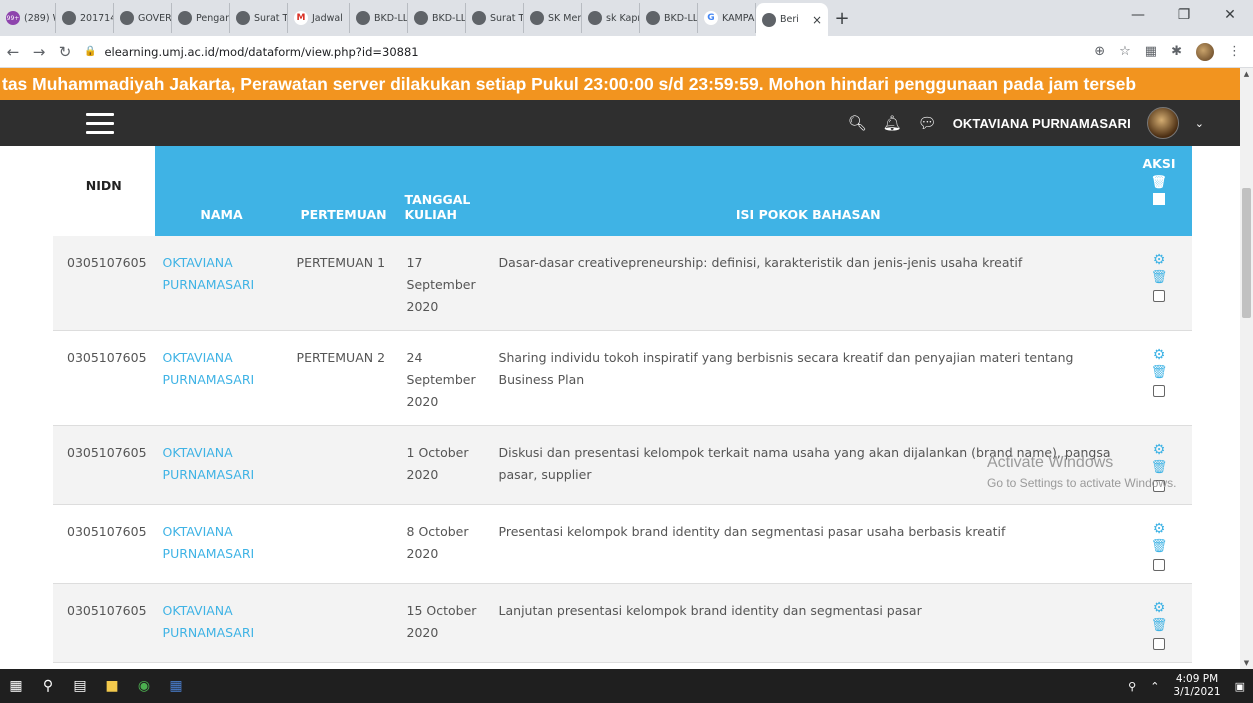 Image resolution: width=1253 pixels, height=703 pixels. Describe the element at coordinates (1159, 199) in the screenshot. I see `select-all-checkbox` at that location.